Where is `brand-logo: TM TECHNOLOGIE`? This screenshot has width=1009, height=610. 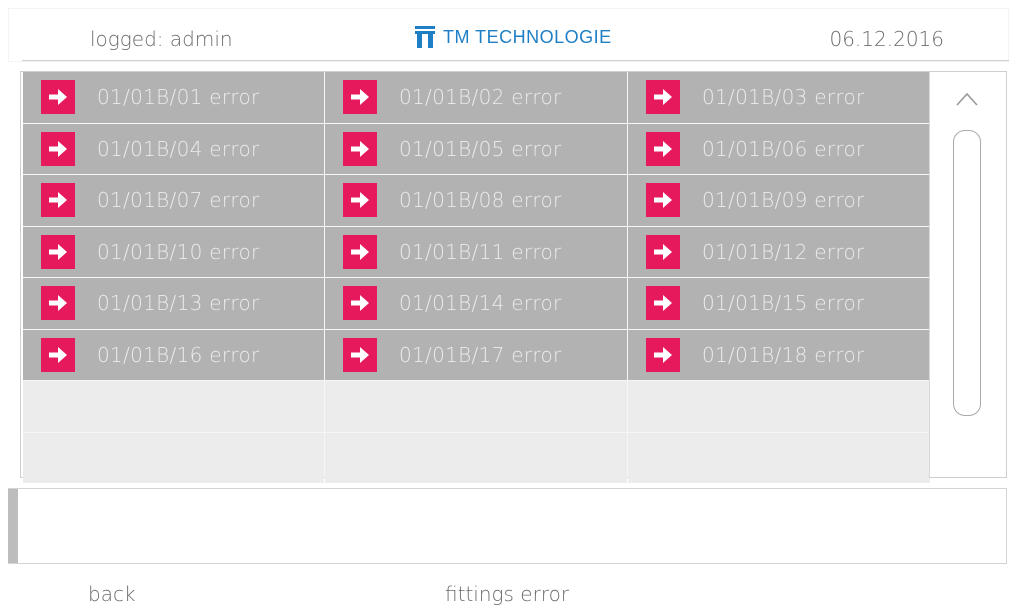
brand-logo: TM TECHNOLOGIE is located at coordinates (513, 37).